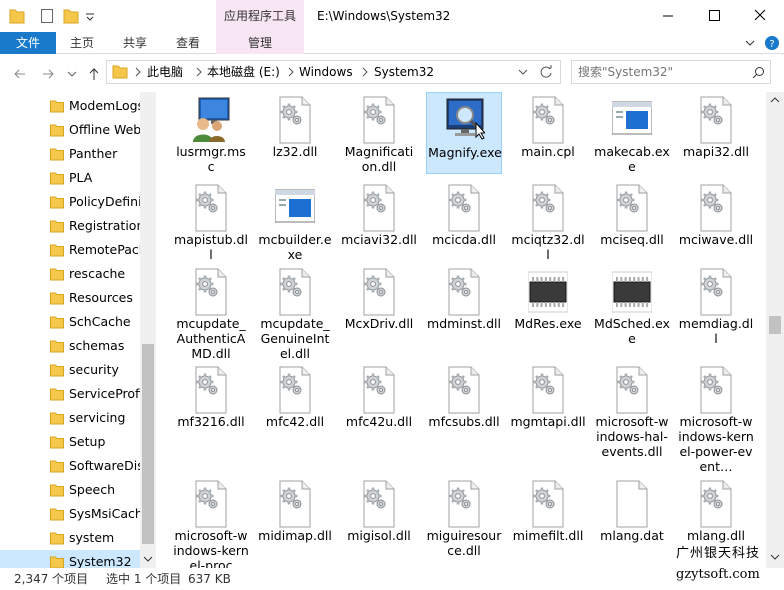 This screenshot has width=784, height=590. What do you see at coordinates (295, 222) in the screenshot?
I see `file-item: mcbuilder.exe` at bounding box center [295, 222].